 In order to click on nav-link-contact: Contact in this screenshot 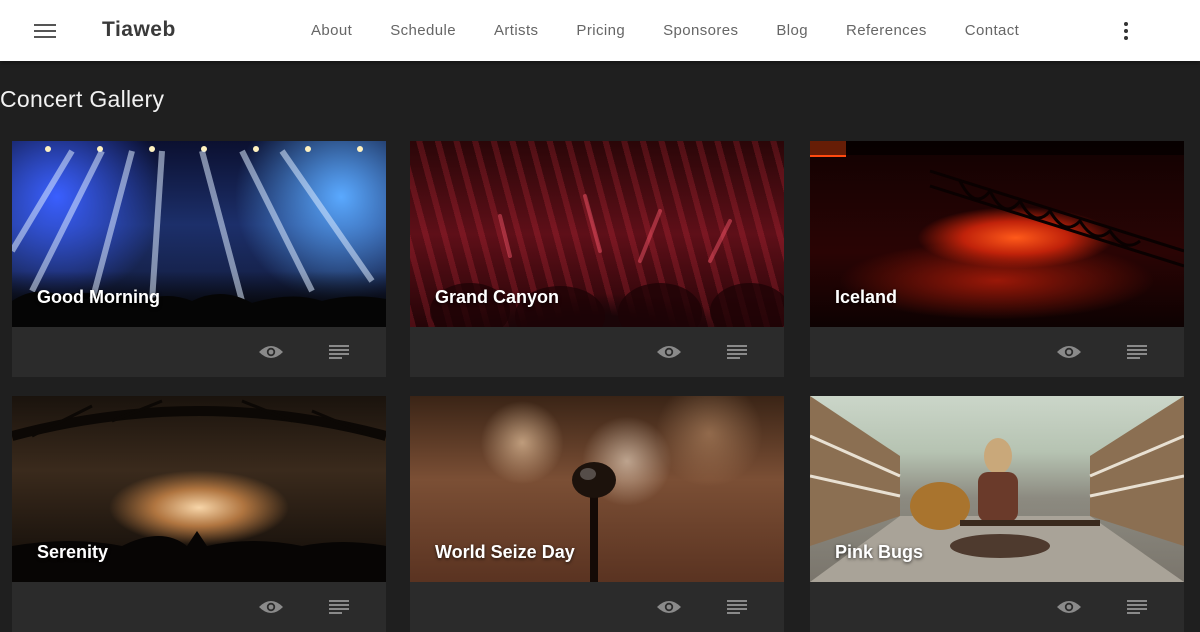, I will do `click(992, 30)`.